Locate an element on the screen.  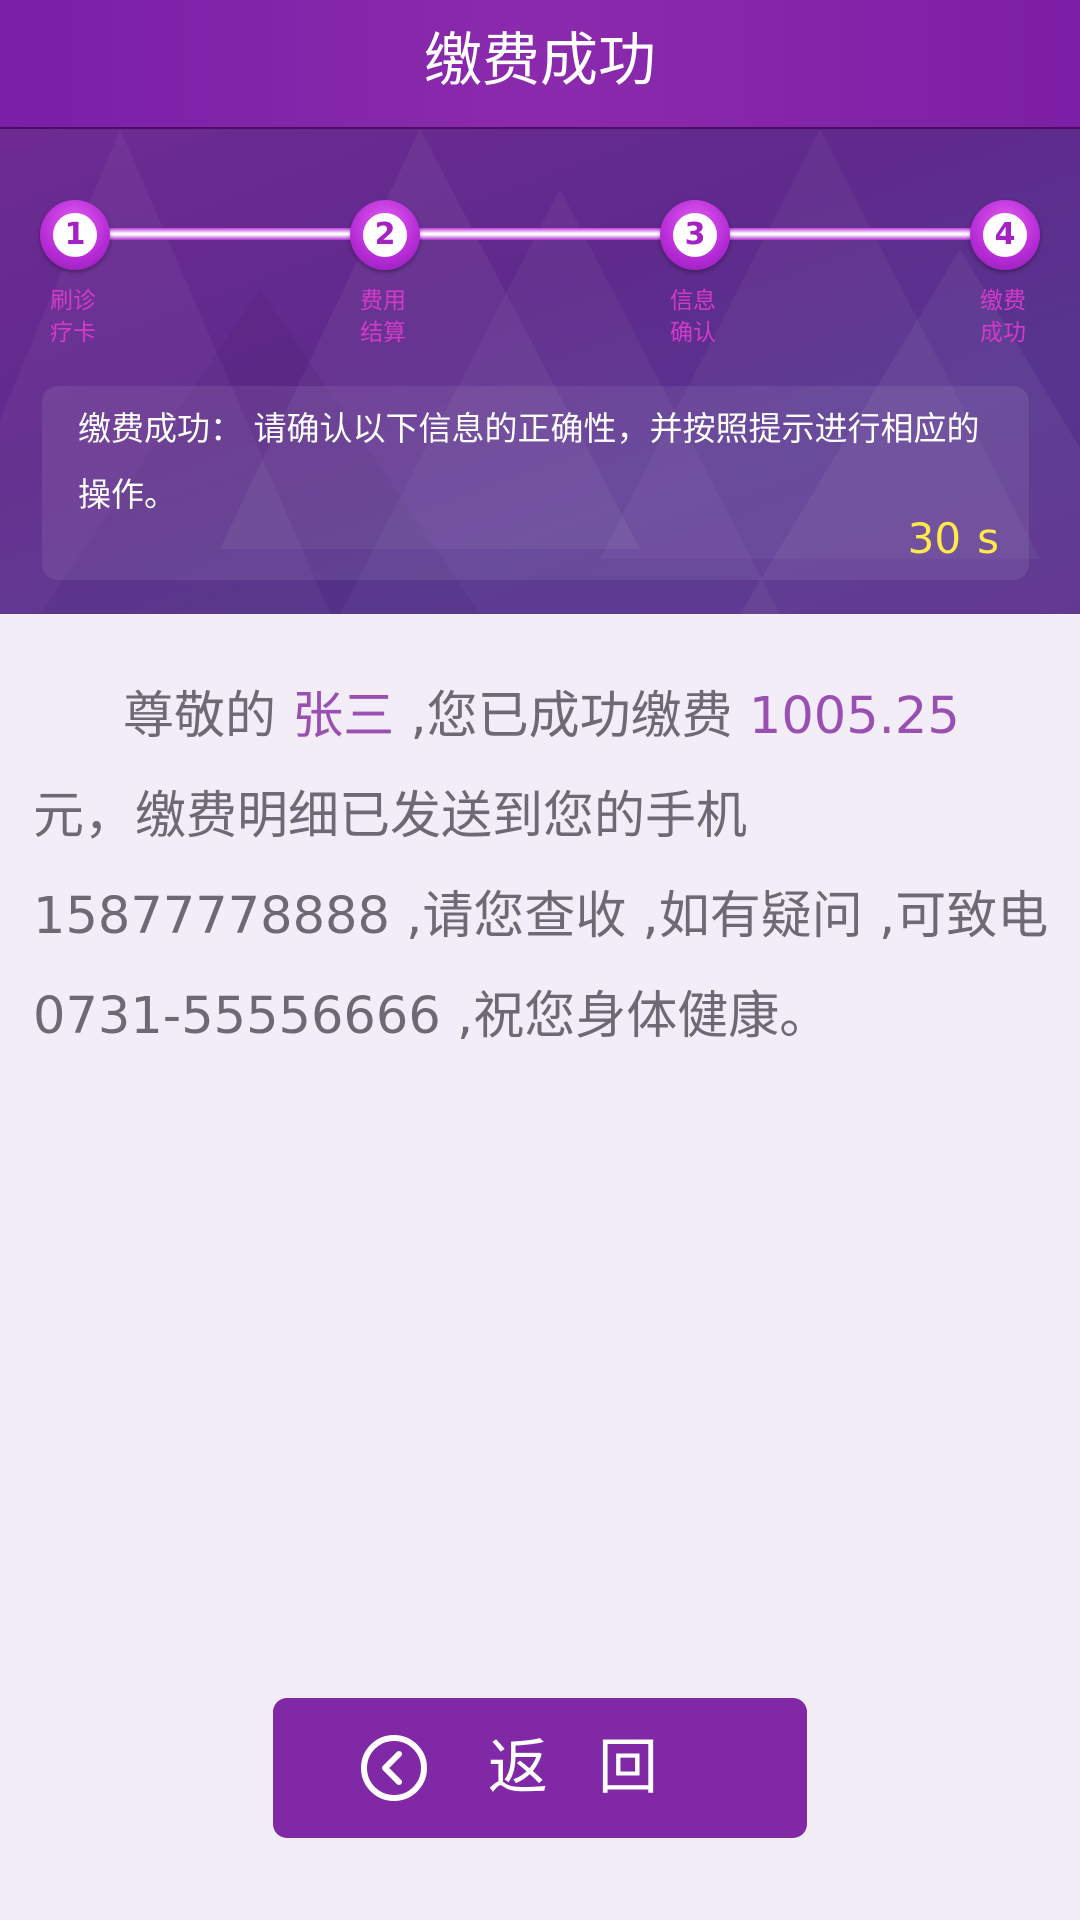
step-3-indicator: 3 is located at coordinates (695, 235).